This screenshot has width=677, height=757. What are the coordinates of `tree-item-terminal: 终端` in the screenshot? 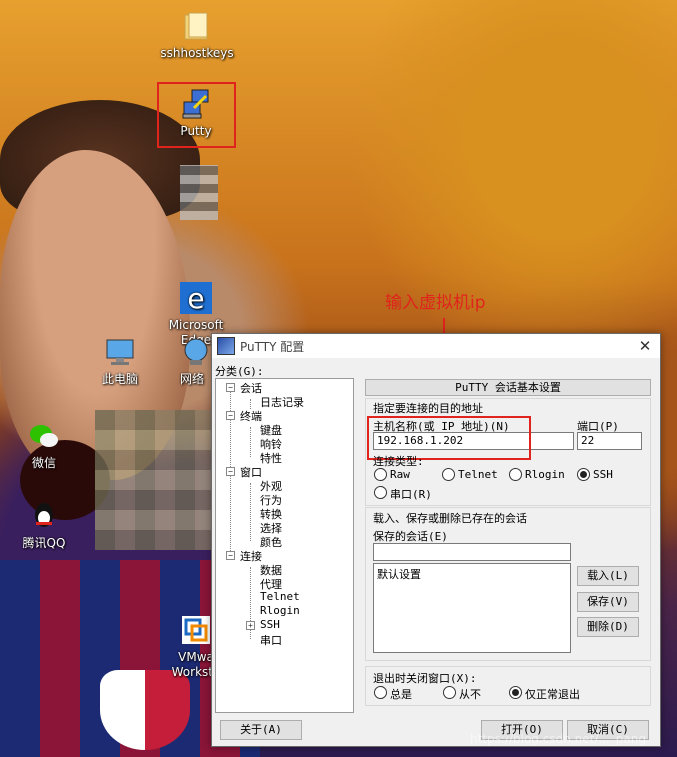 It's located at (251, 416).